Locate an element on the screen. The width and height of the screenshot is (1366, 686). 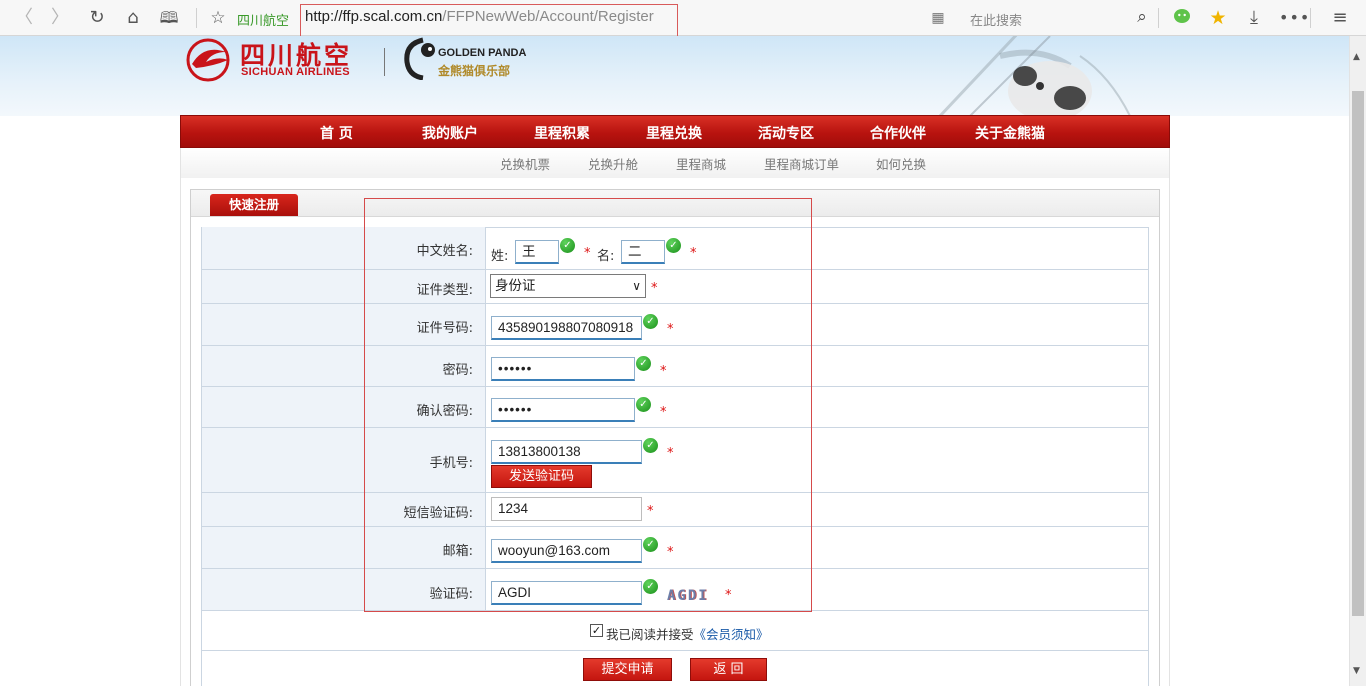
surname-label: 姓: is located at coordinates (500, 256).